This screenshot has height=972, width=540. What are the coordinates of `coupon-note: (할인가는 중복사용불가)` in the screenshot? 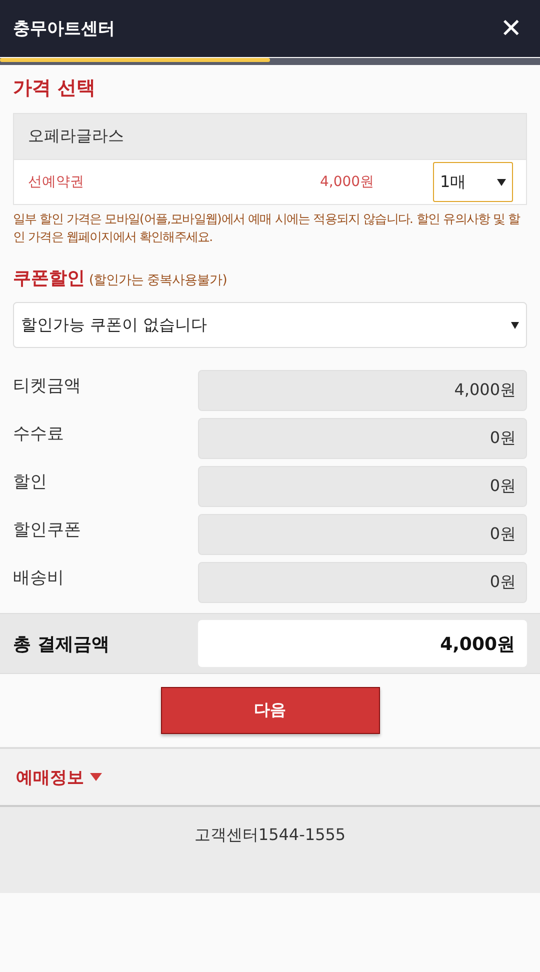 It's located at (158, 280).